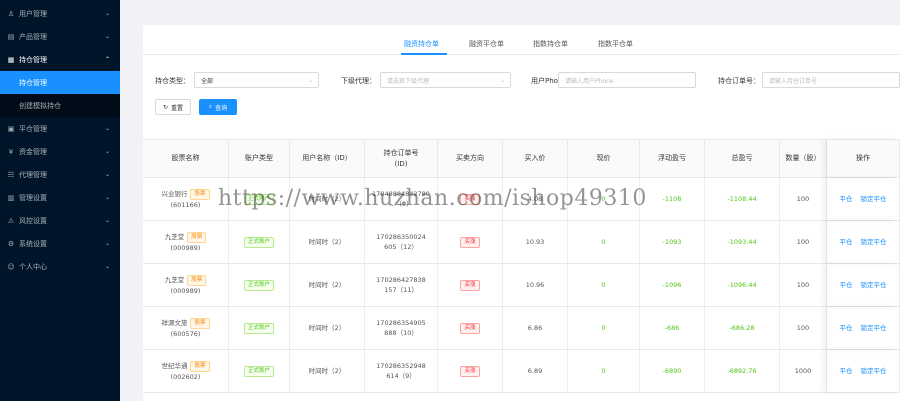 This screenshot has width=900, height=401. Describe the element at coordinates (11, 174) in the screenshot. I see `agent-icon: ☷` at that location.